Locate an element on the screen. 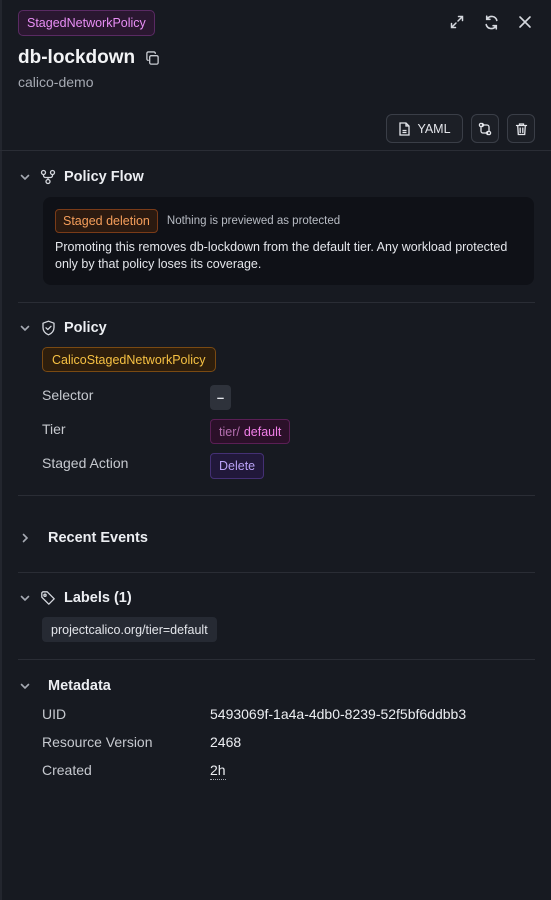  header-icons is located at coordinates (491, 22).